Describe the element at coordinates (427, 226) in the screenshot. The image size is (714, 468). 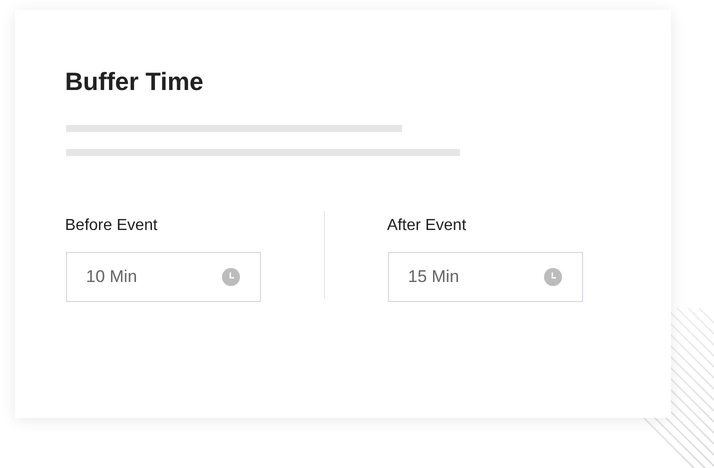
I see `field-label: After Event` at that location.